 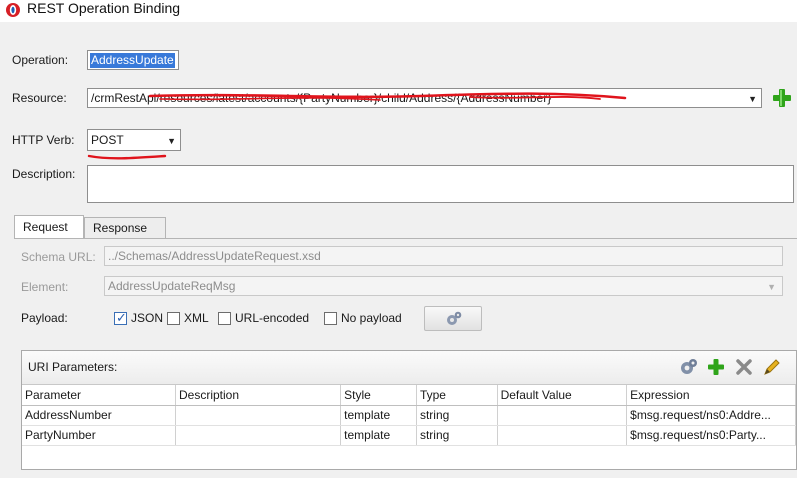 I want to click on schema-url-value: ../Schemas/AddressUpdateRequest.xsd, so click(x=214, y=256).